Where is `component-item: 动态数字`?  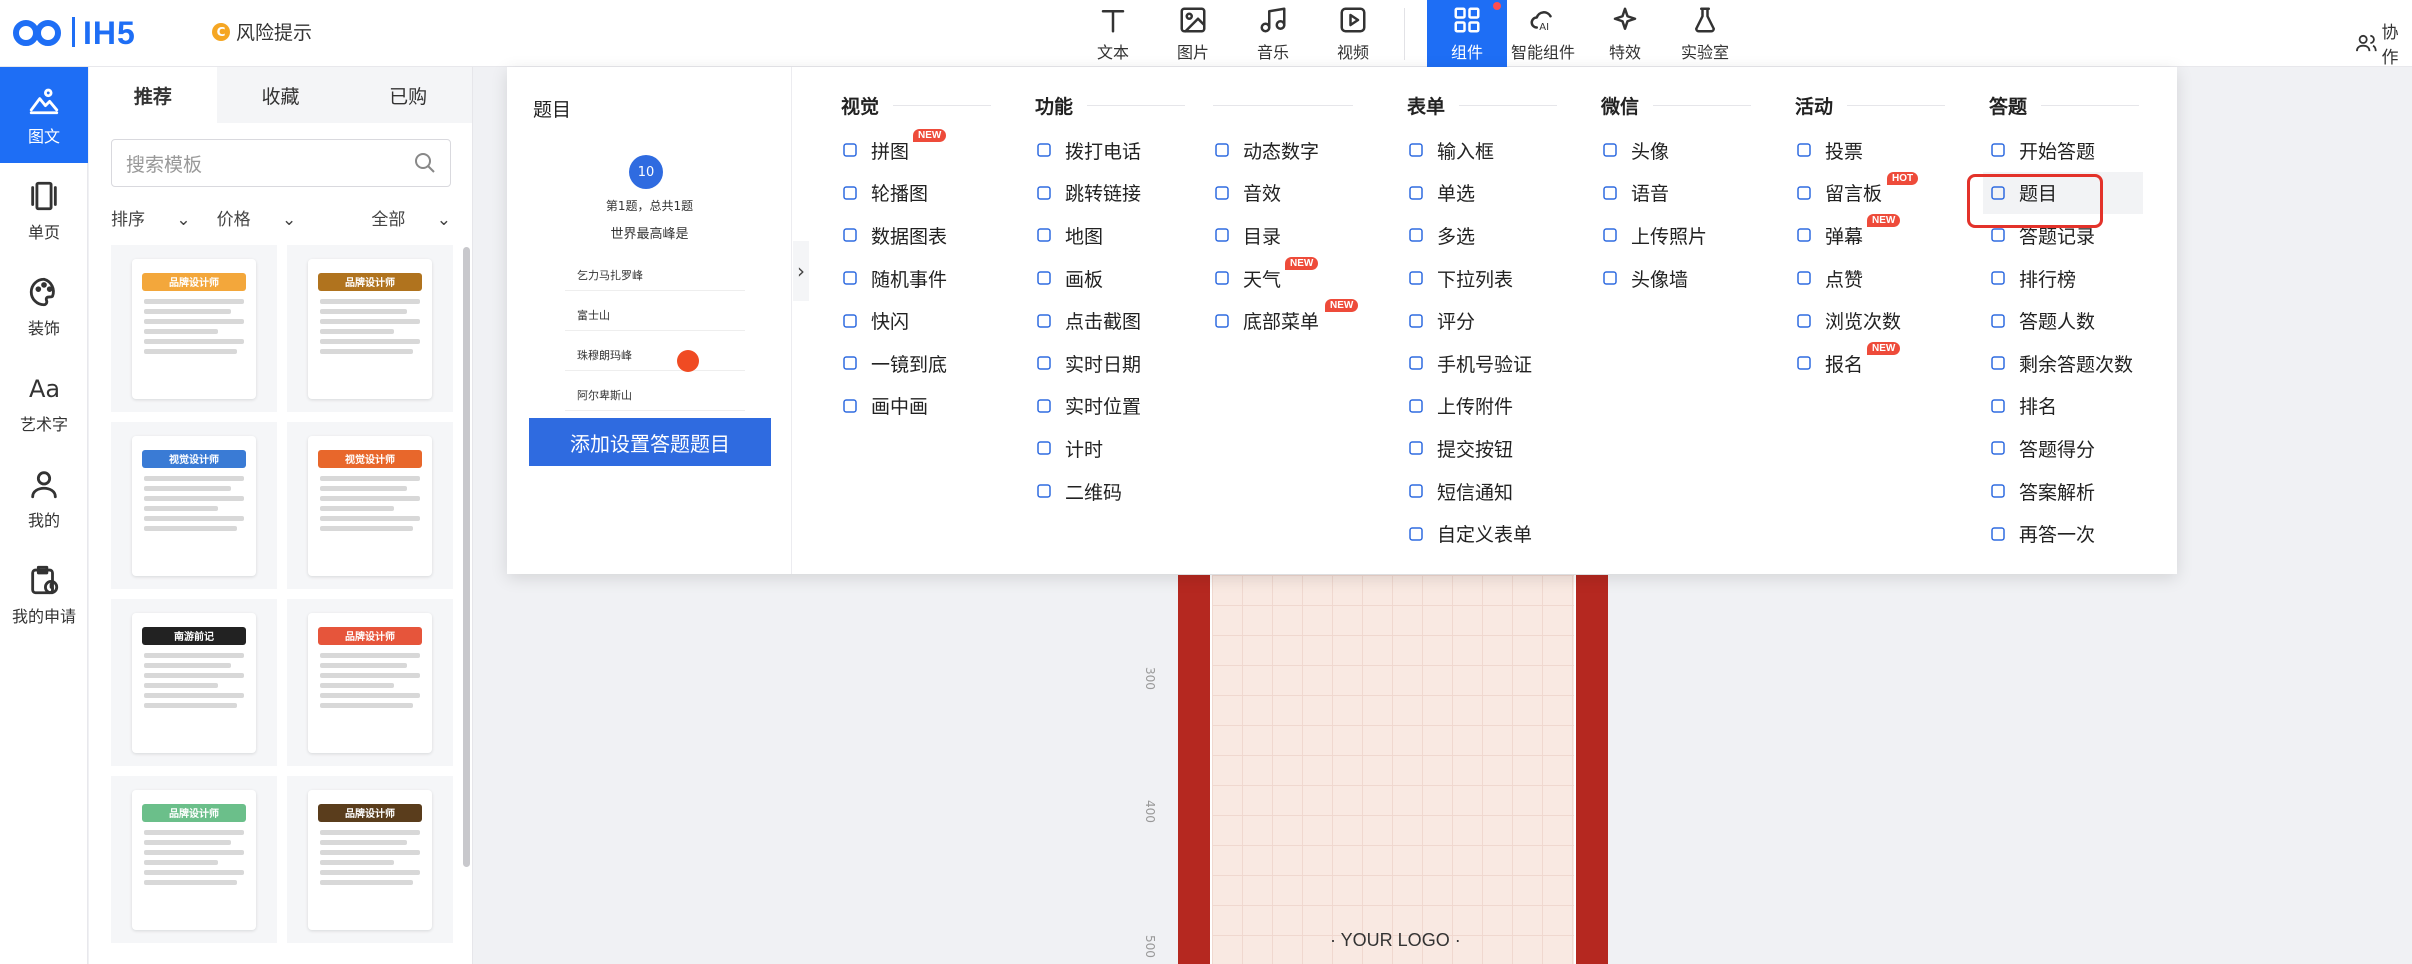
component-item: 动态数字 is located at coordinates (1283, 150).